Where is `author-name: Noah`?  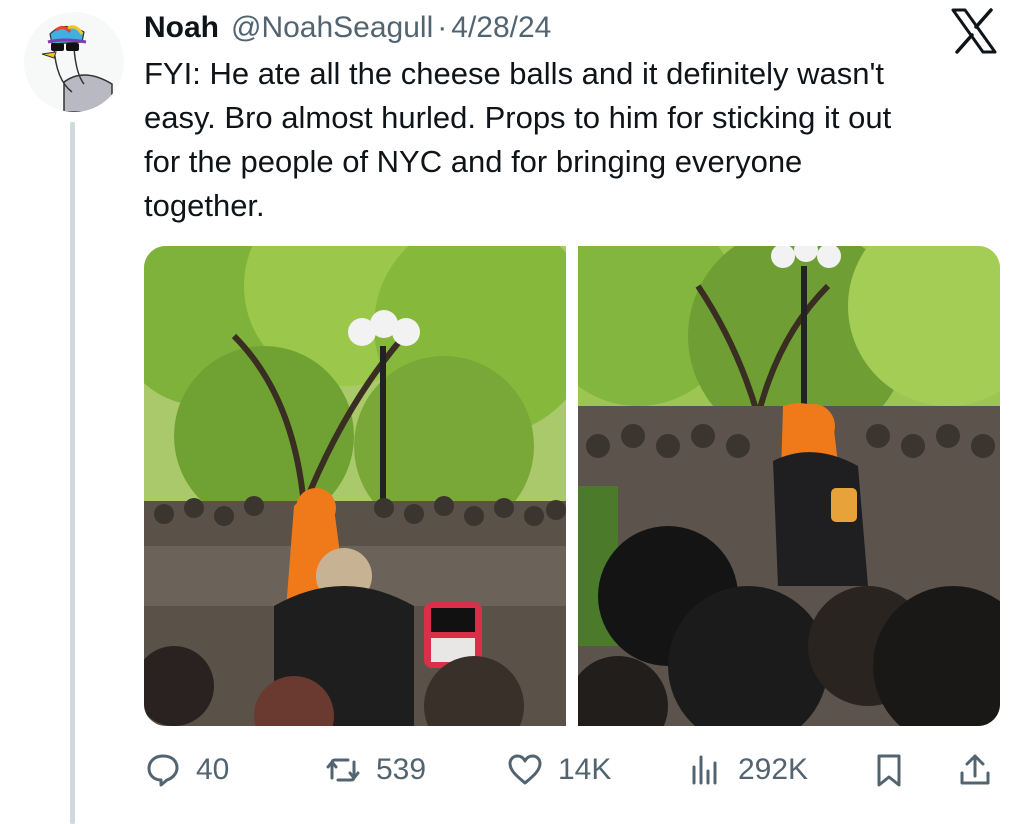
author-name: Noah is located at coordinates (181, 28).